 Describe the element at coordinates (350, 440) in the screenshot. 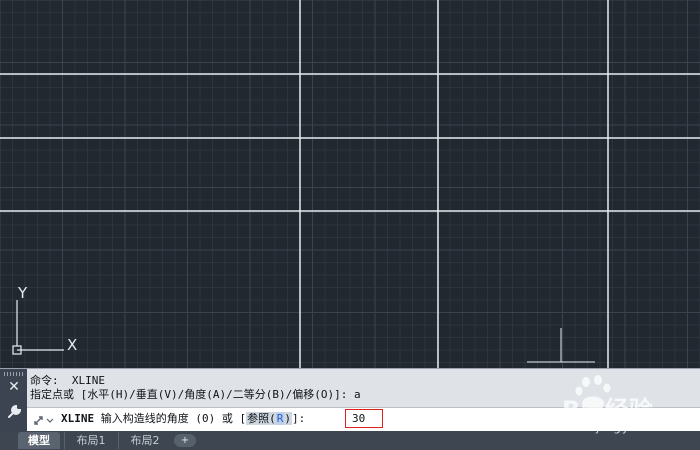

I see `layout-tab-bar: 模型 布局1 布局2 +` at that location.